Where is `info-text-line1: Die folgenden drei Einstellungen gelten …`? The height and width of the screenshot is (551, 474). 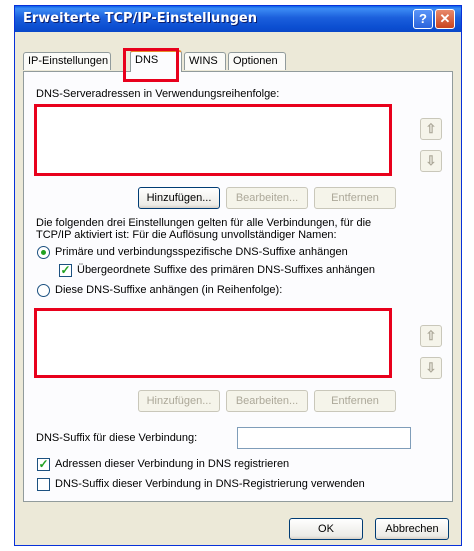
info-text-line1: Die folgenden drei Einstellungen gelten … is located at coordinates (204, 223).